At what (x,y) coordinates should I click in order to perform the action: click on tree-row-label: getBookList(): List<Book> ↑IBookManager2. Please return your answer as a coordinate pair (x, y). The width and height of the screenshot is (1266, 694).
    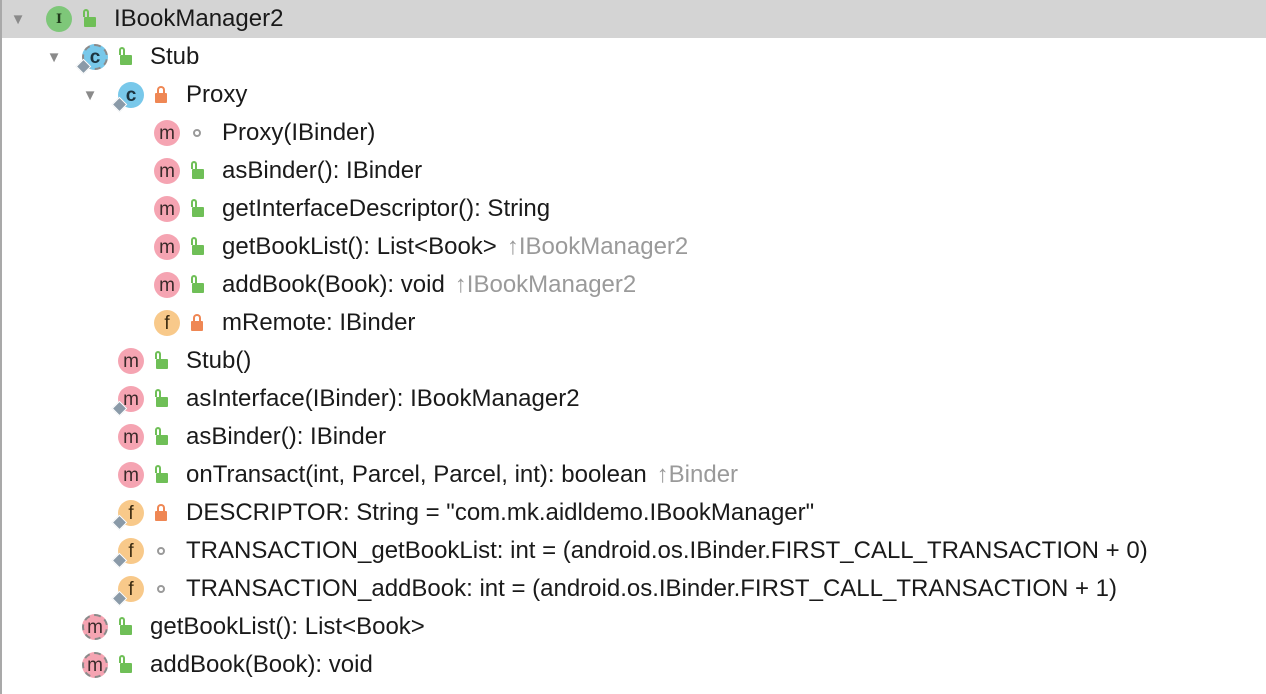
    Looking at the image, I should click on (455, 247).